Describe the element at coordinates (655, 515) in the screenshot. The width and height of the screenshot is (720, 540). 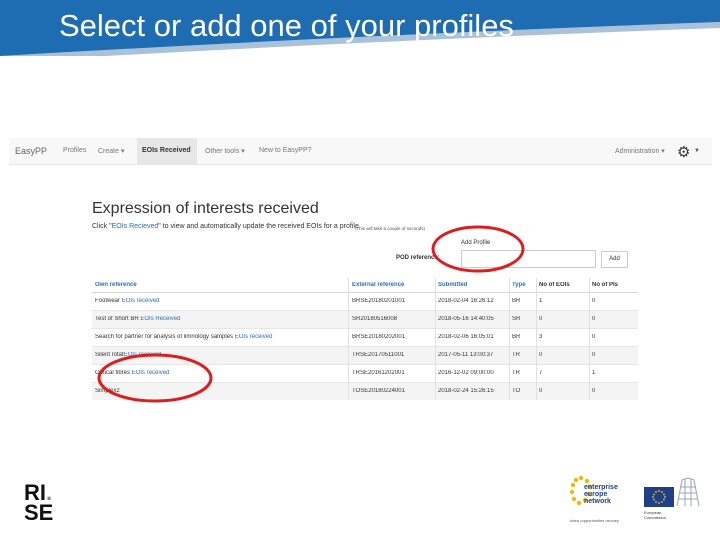
I see `eu-commission-text: European Commission` at that location.